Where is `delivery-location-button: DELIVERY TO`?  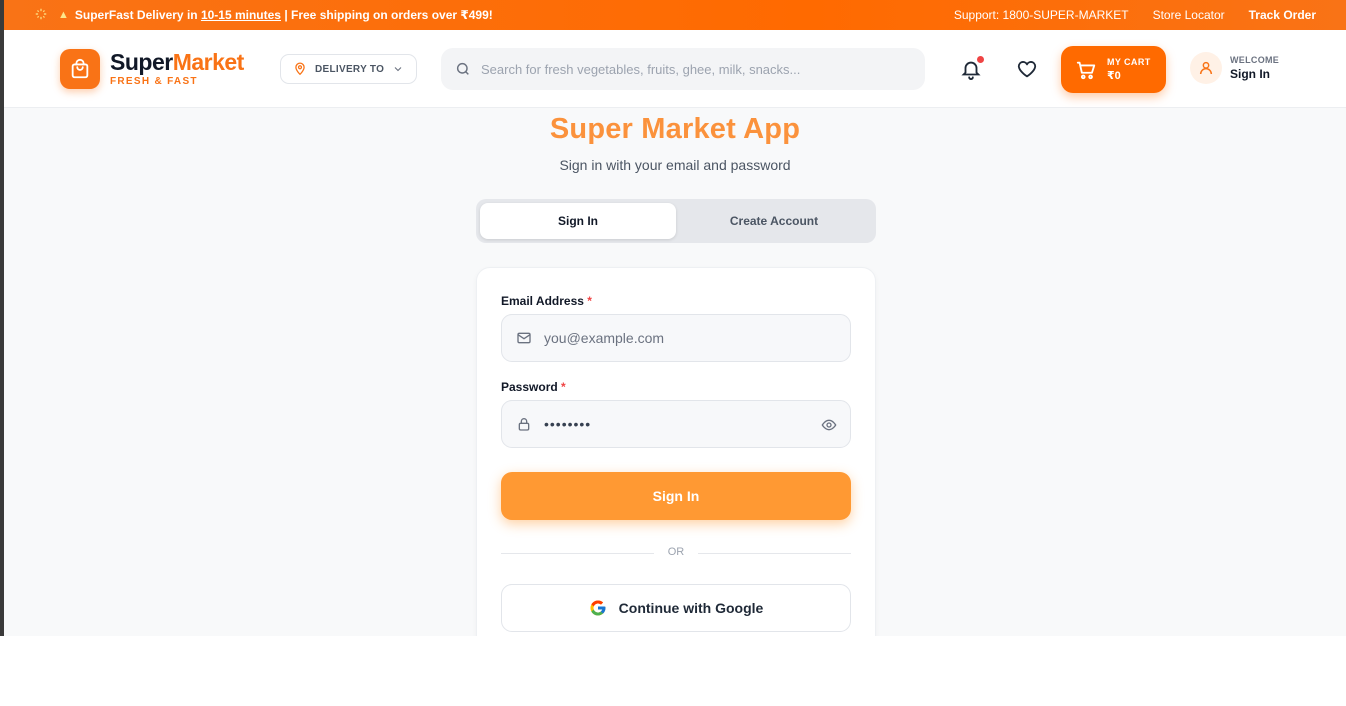
delivery-location-button: DELIVERY TO is located at coordinates (348, 69).